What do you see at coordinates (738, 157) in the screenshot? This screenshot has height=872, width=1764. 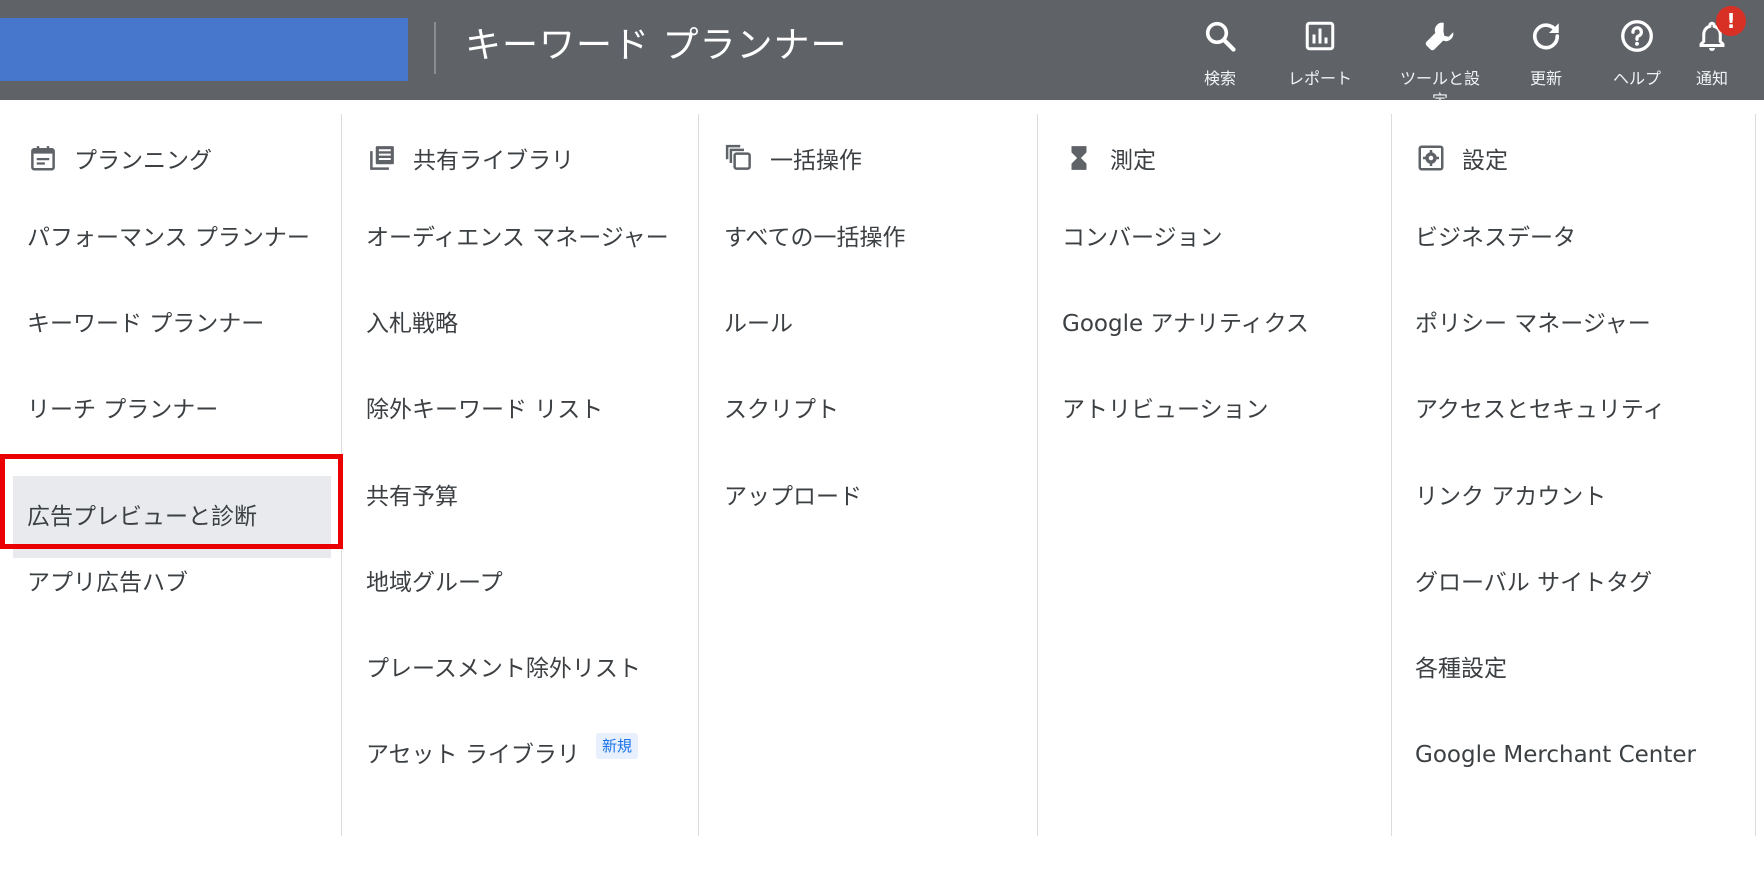 I see `copy-icon` at bounding box center [738, 157].